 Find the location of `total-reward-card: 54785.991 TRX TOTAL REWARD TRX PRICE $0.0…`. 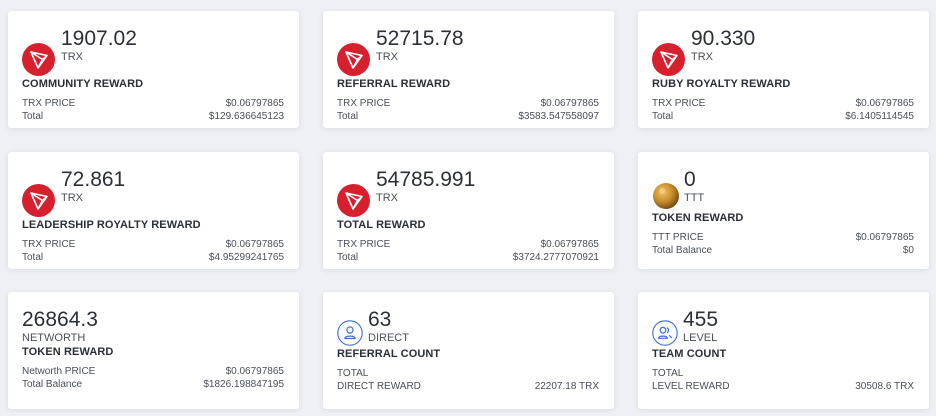

total-reward-card: 54785.991 TRX TOTAL REWARD TRX PRICE $0.0… is located at coordinates (468, 210).